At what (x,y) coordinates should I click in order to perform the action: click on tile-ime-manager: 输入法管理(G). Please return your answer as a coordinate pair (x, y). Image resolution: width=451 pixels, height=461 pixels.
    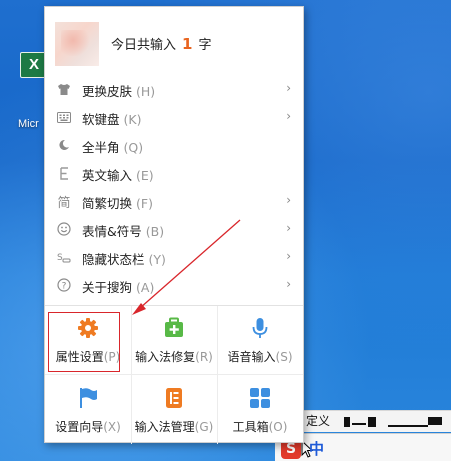
    Looking at the image, I should click on (174, 409).